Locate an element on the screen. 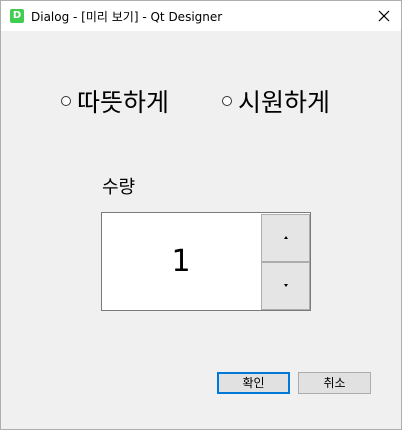  qt-designer-app-icon: D is located at coordinates (17, 16).